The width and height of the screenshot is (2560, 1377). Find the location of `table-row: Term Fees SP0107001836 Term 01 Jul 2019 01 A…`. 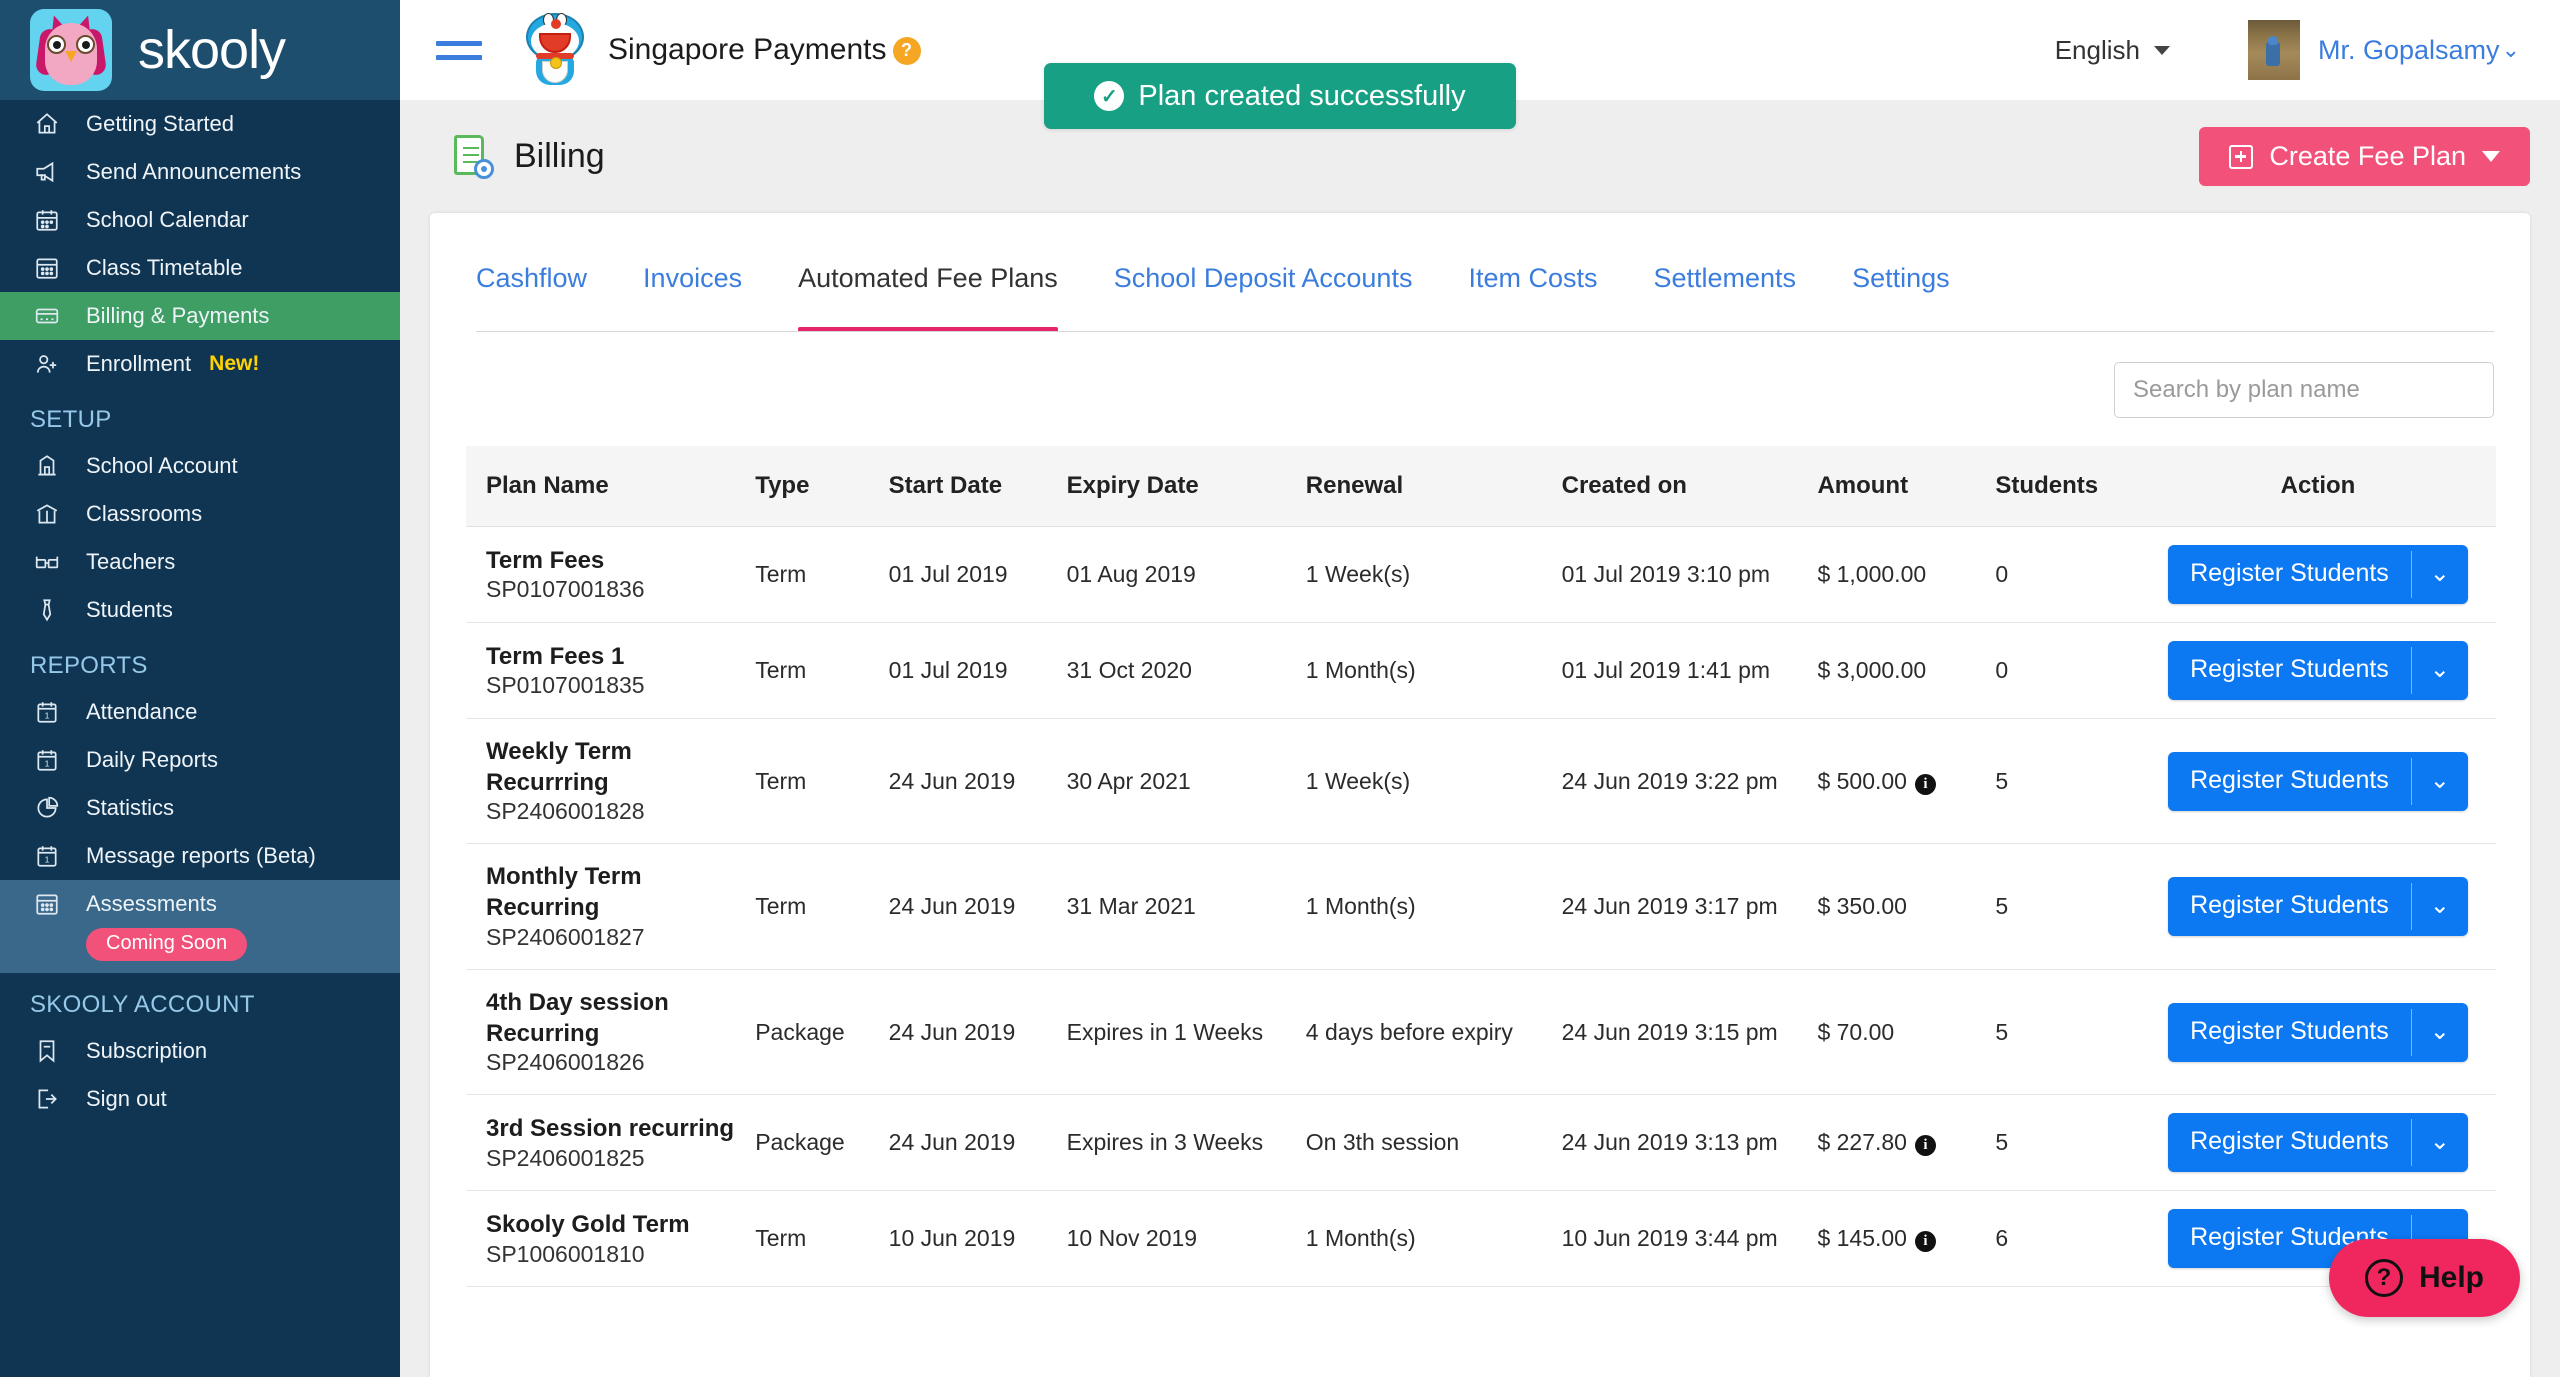

table-row: Term Fees SP0107001836 Term 01 Jul 2019 01 A… is located at coordinates (1481, 574).